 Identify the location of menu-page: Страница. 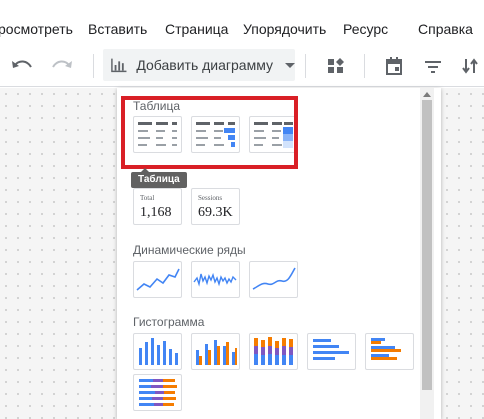
(196, 29).